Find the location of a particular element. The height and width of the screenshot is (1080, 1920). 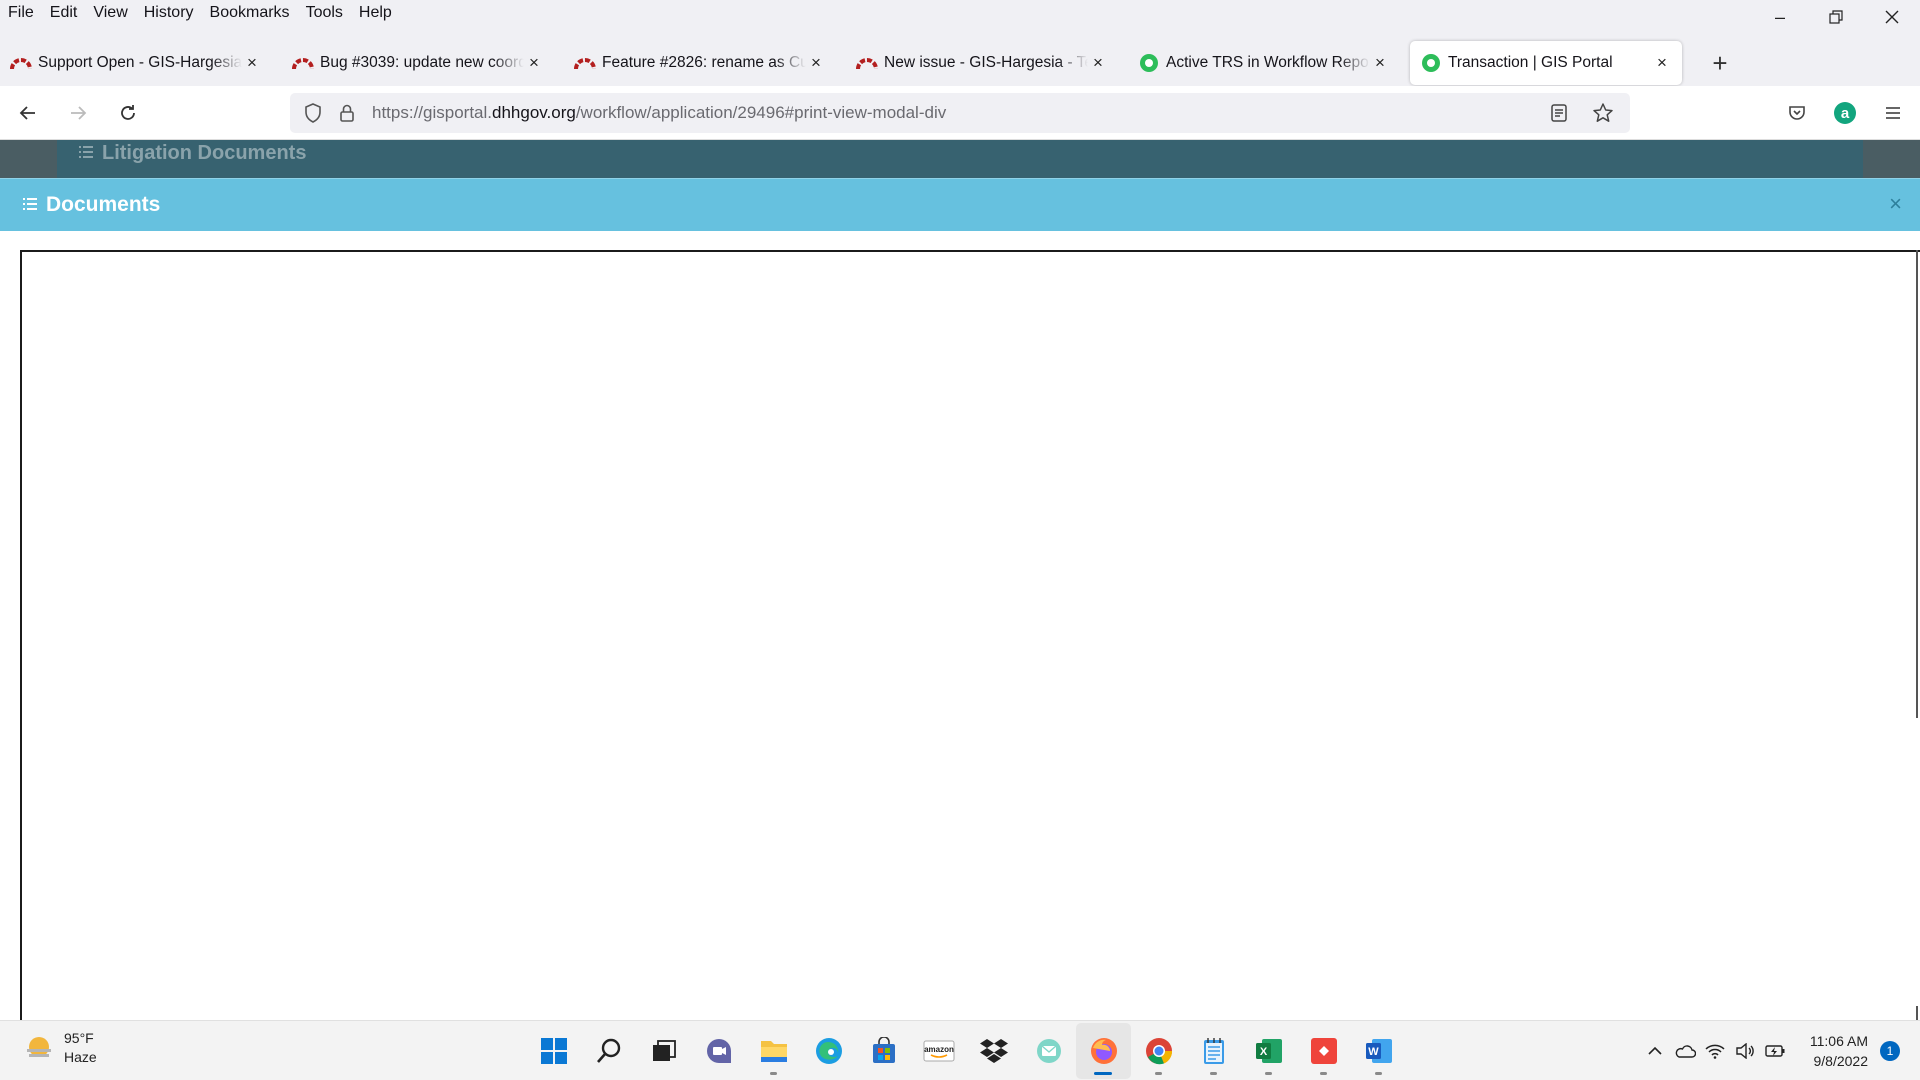

taskbar: 95°F Haze amazon X W 11:06 AM 9/8/2022 1 is located at coordinates (960, 1050).